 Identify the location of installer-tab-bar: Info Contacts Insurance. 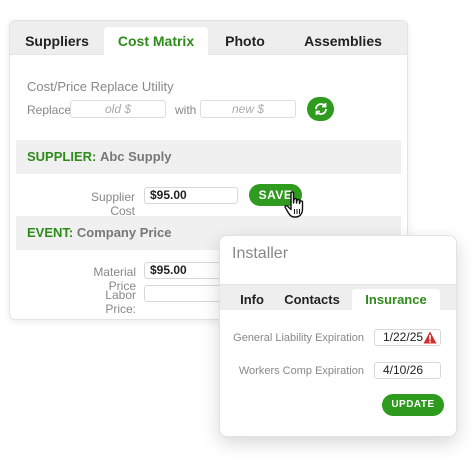
(338, 297).